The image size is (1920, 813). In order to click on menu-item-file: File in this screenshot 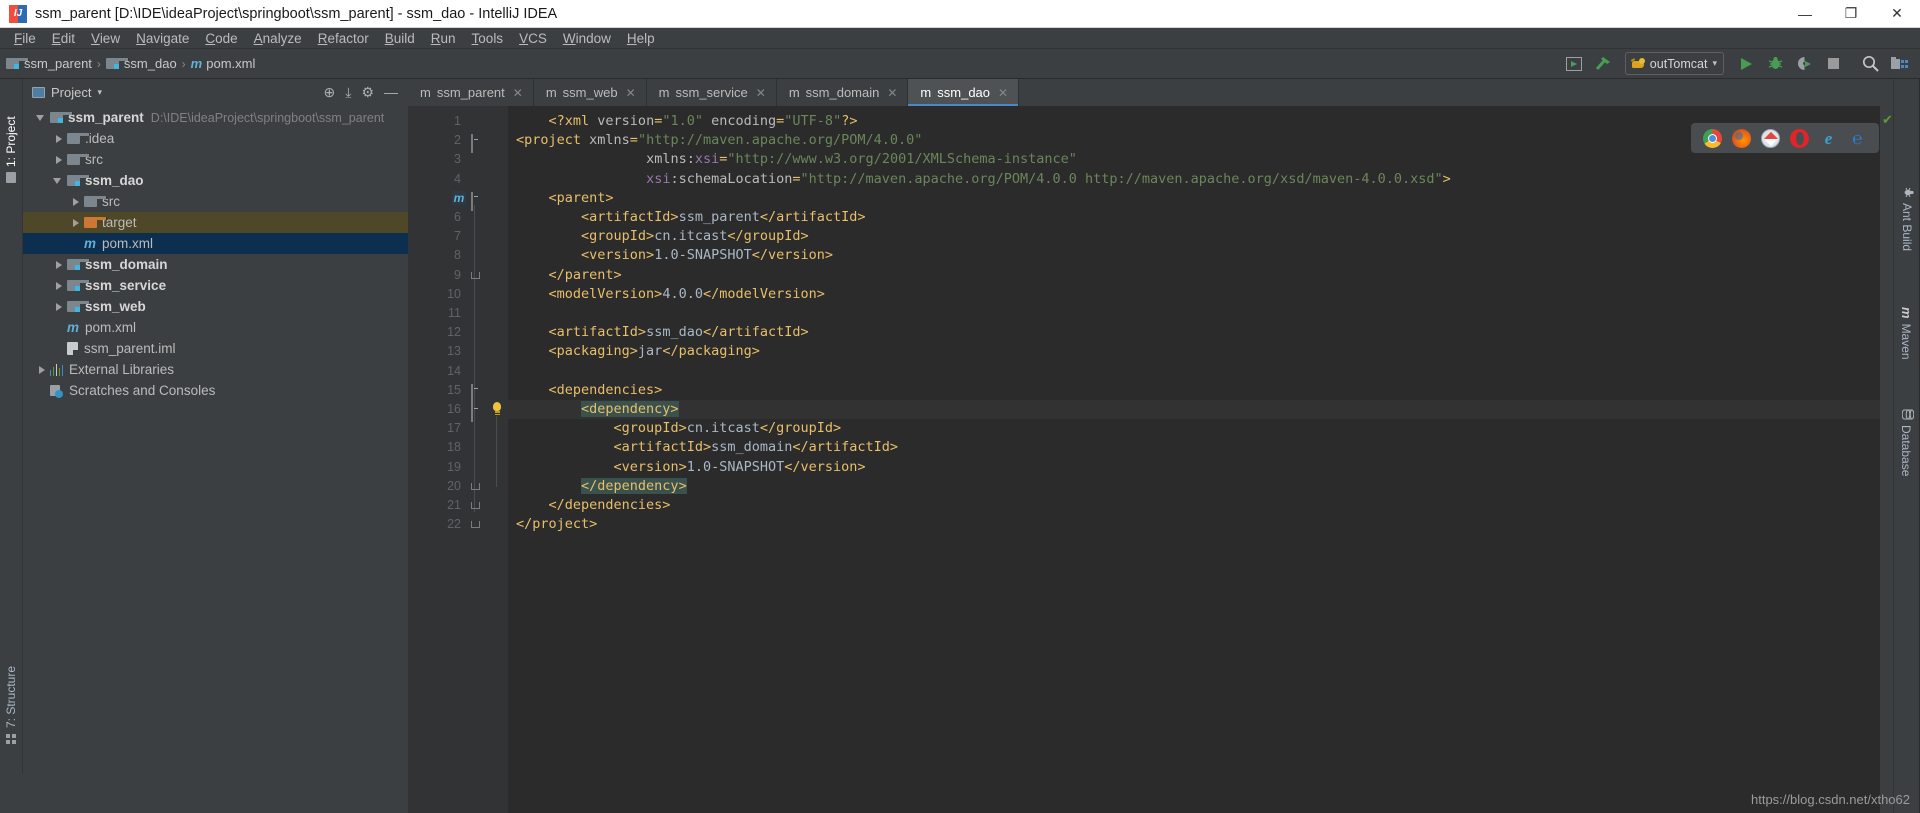, I will do `click(25, 38)`.